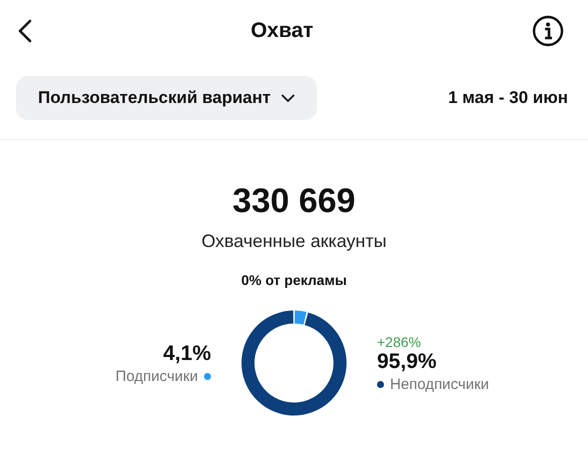 Image resolution: width=588 pixels, height=475 pixels. What do you see at coordinates (156, 376) in the screenshot?
I see `legend-label: Подписчики` at bounding box center [156, 376].